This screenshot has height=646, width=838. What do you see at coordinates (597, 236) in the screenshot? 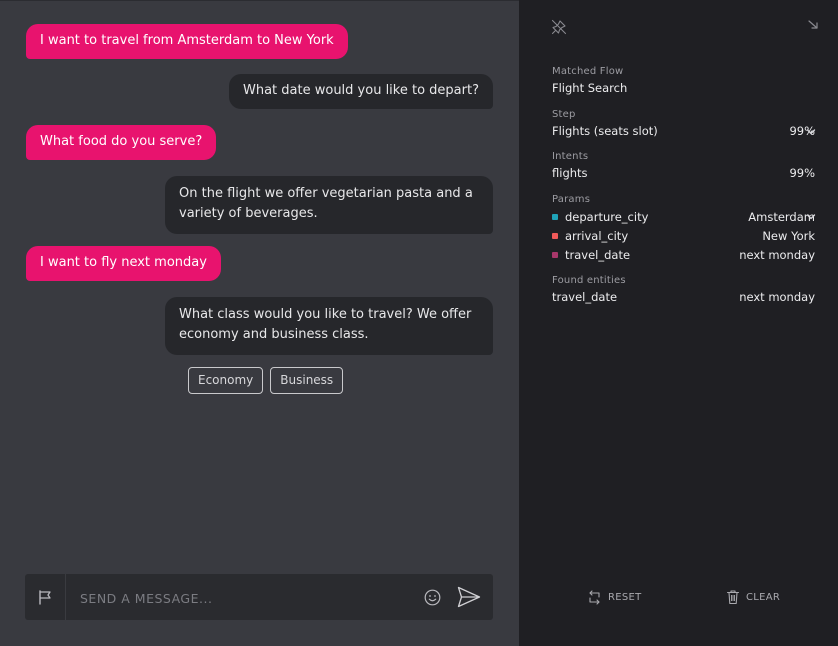
I see `param-name: arrival_city` at bounding box center [597, 236].